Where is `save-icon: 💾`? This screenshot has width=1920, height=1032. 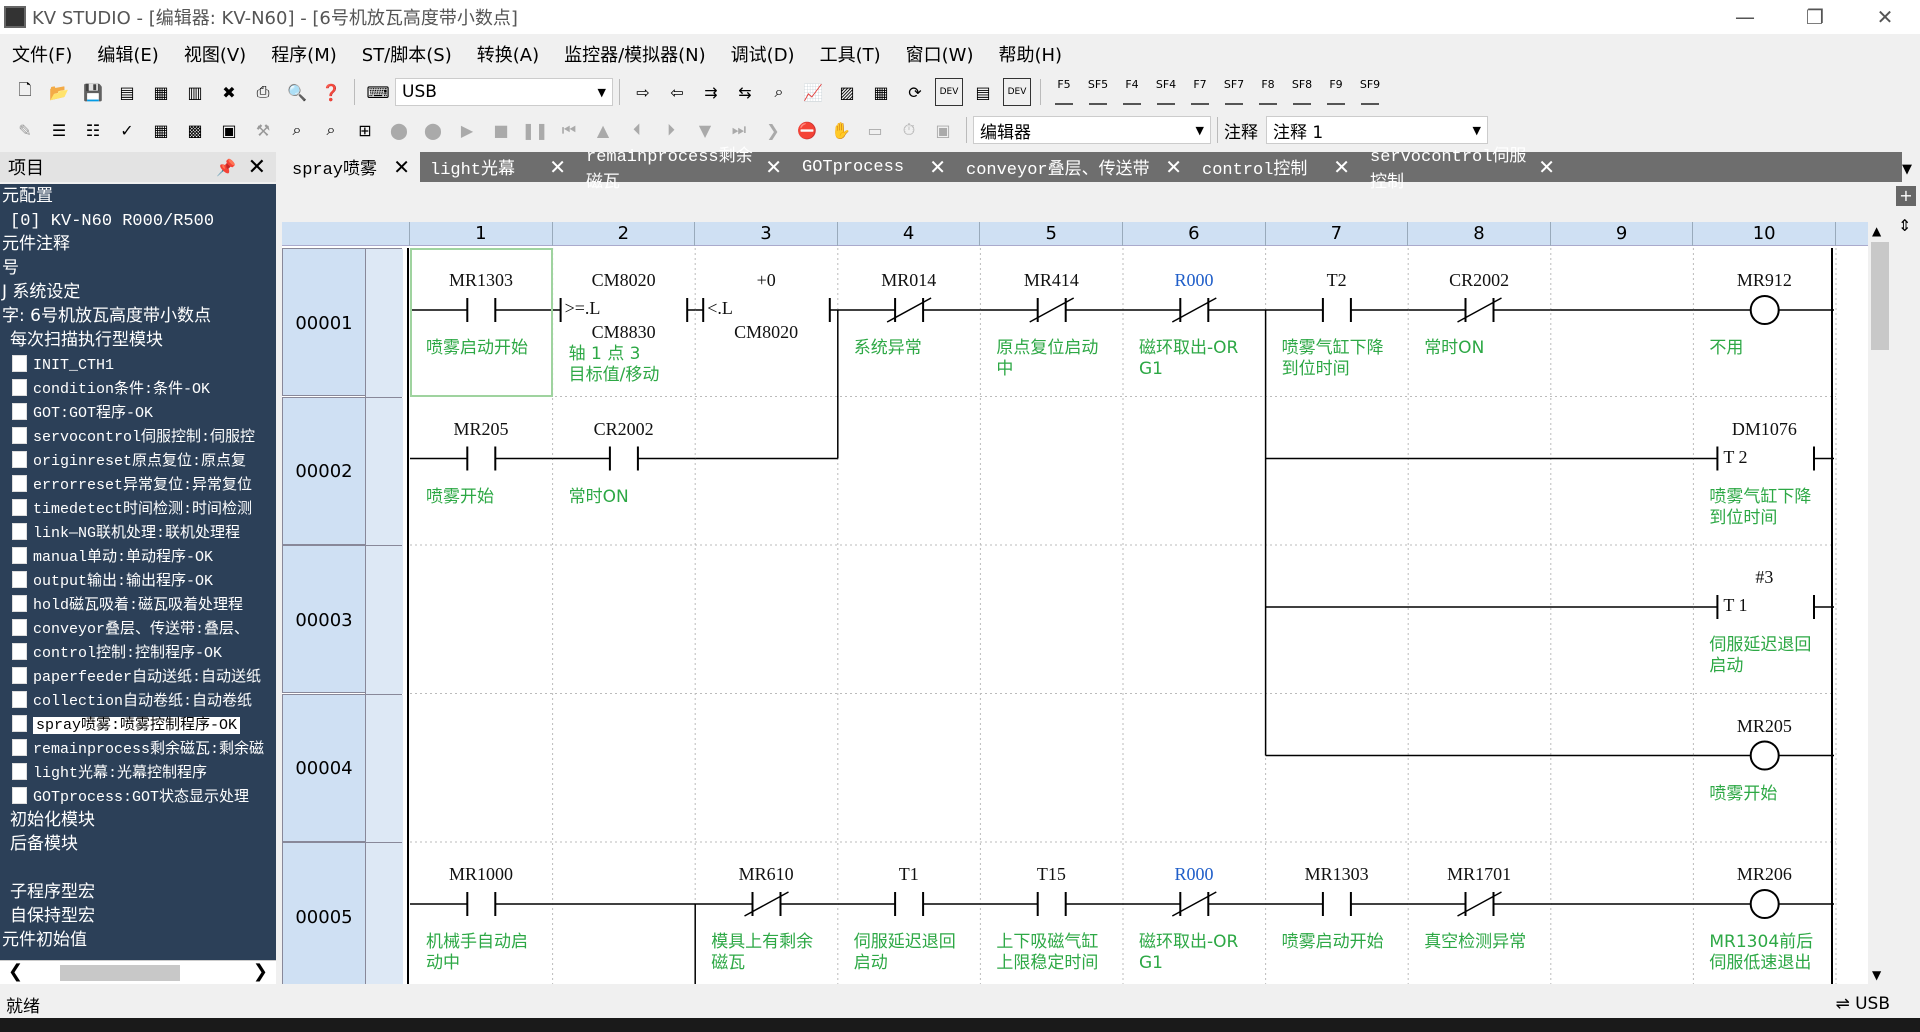
save-icon: 💾 is located at coordinates (93, 92).